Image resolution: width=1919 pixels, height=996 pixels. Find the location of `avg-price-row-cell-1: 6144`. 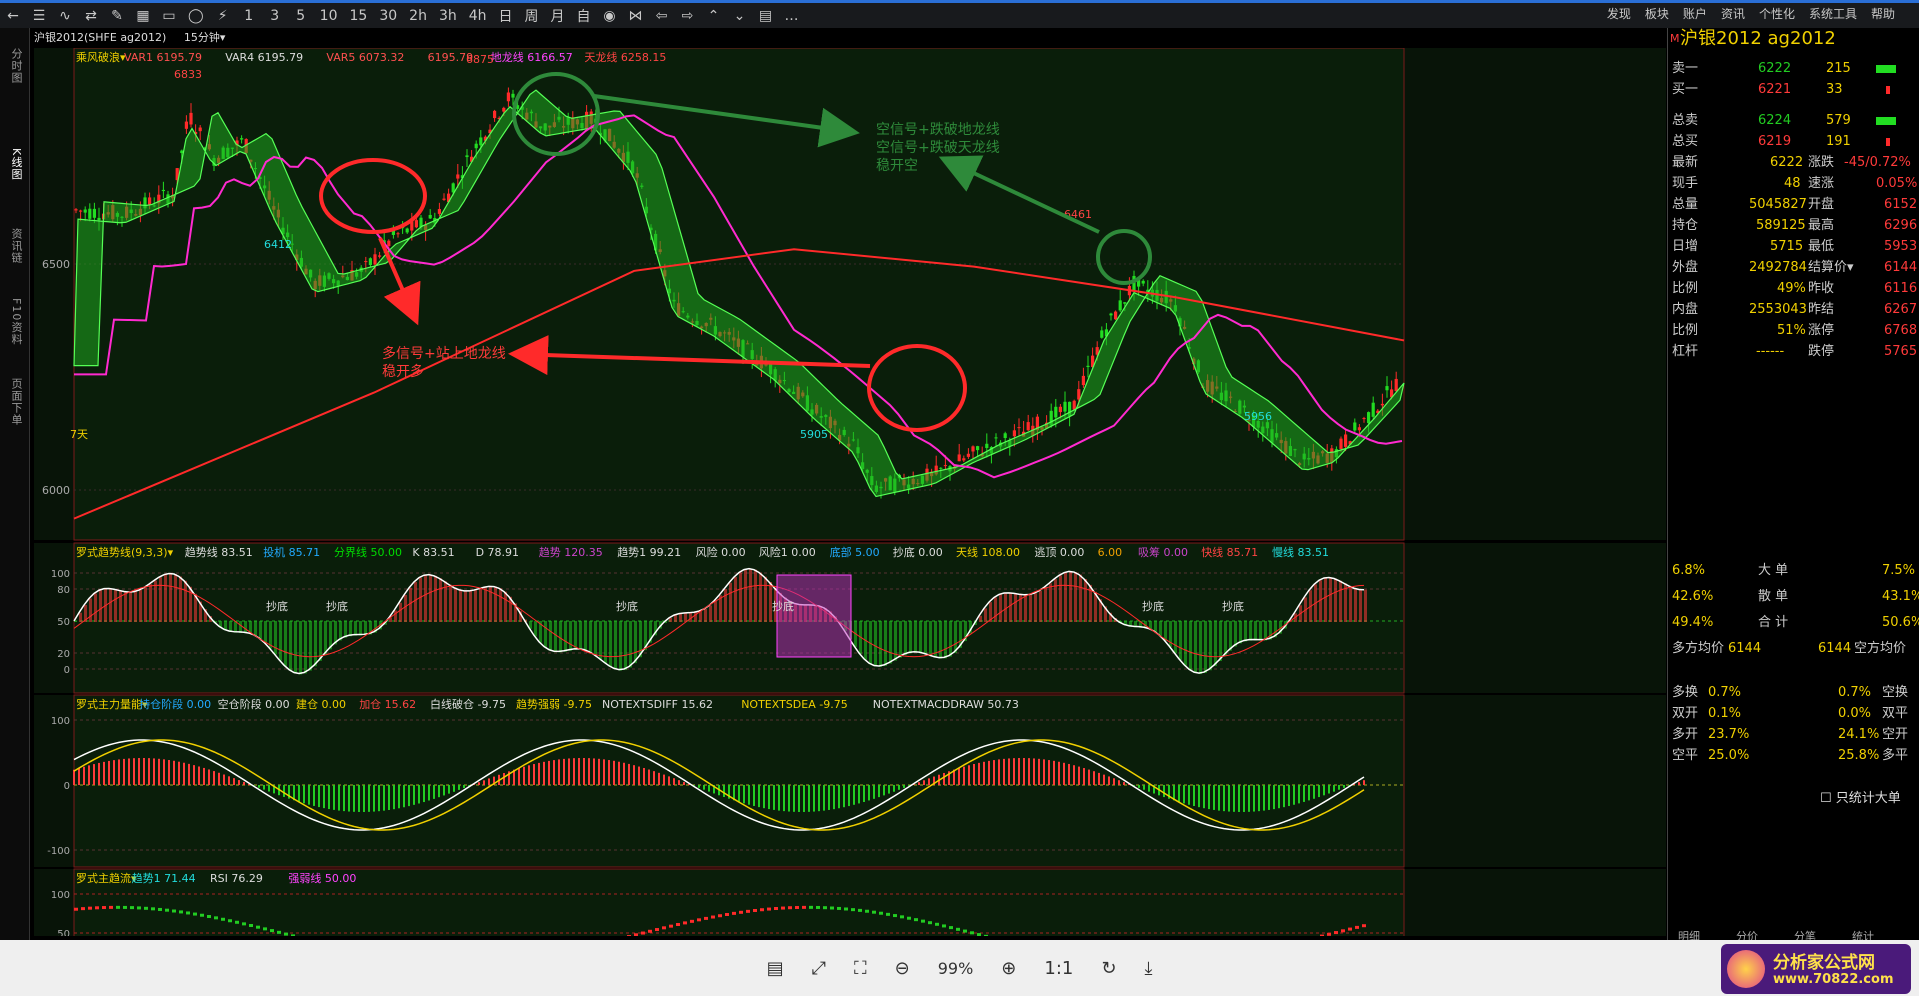

avg-price-row-cell-1: 6144 is located at coordinates (1745, 648).